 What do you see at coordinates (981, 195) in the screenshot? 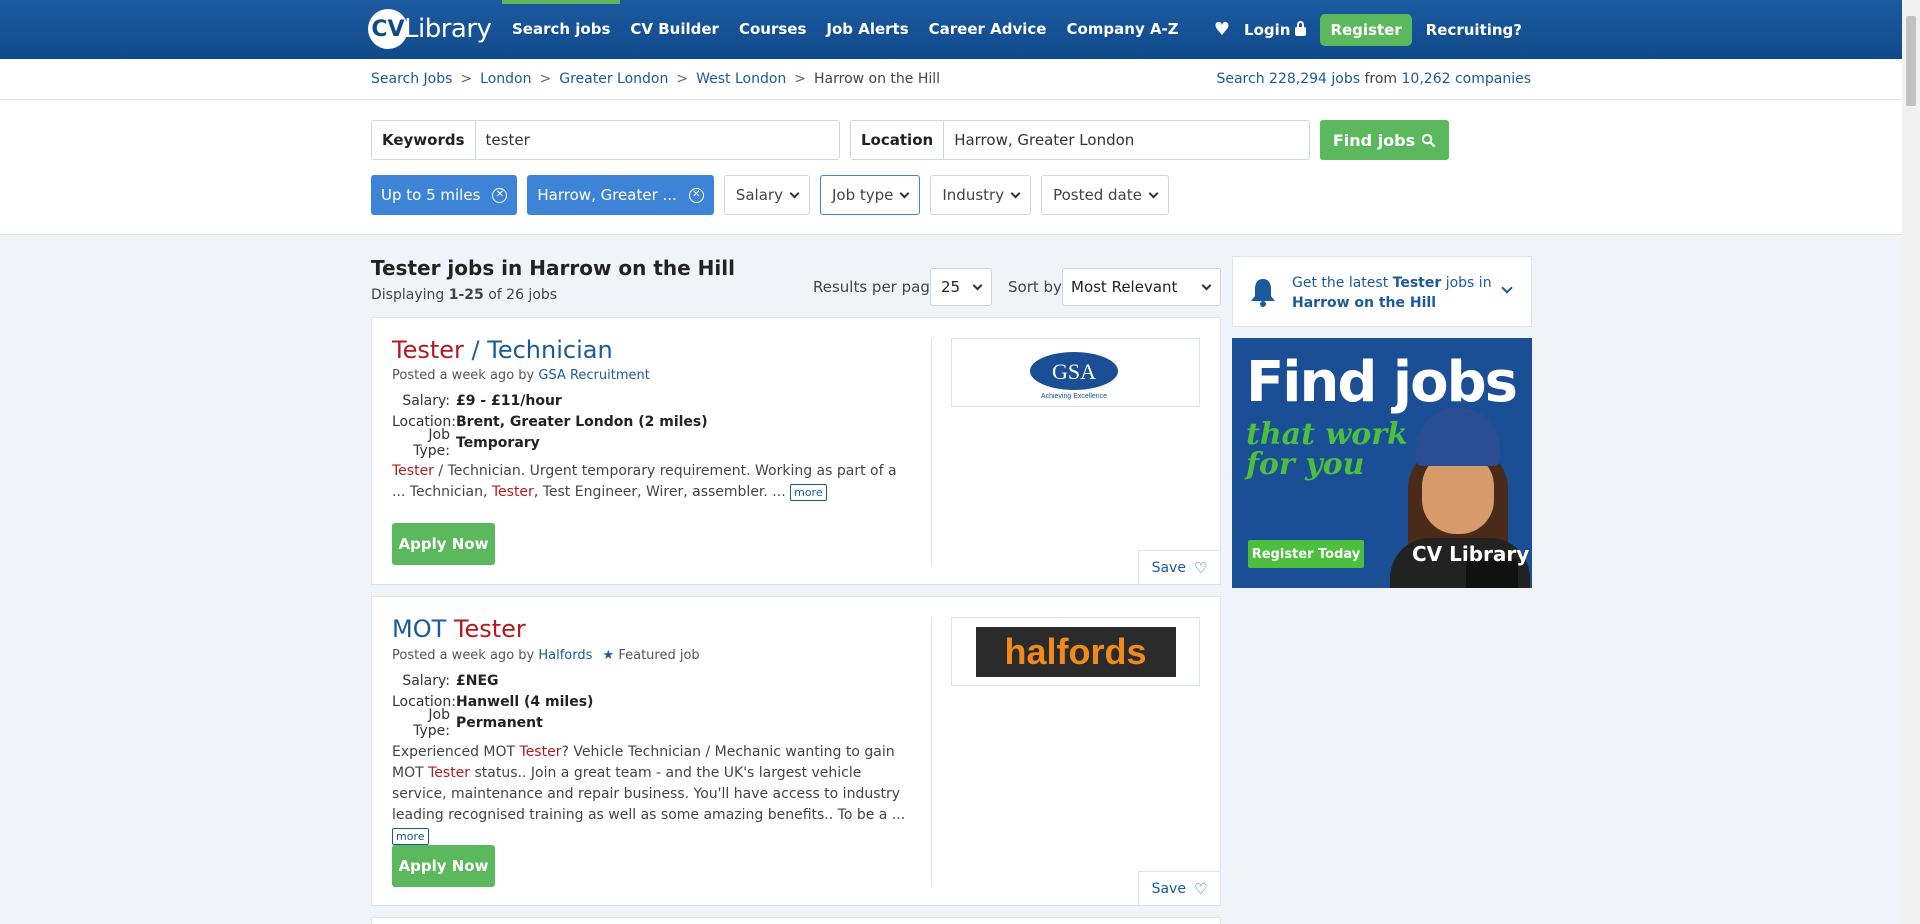
I see `industry-dropdown: Industry` at bounding box center [981, 195].